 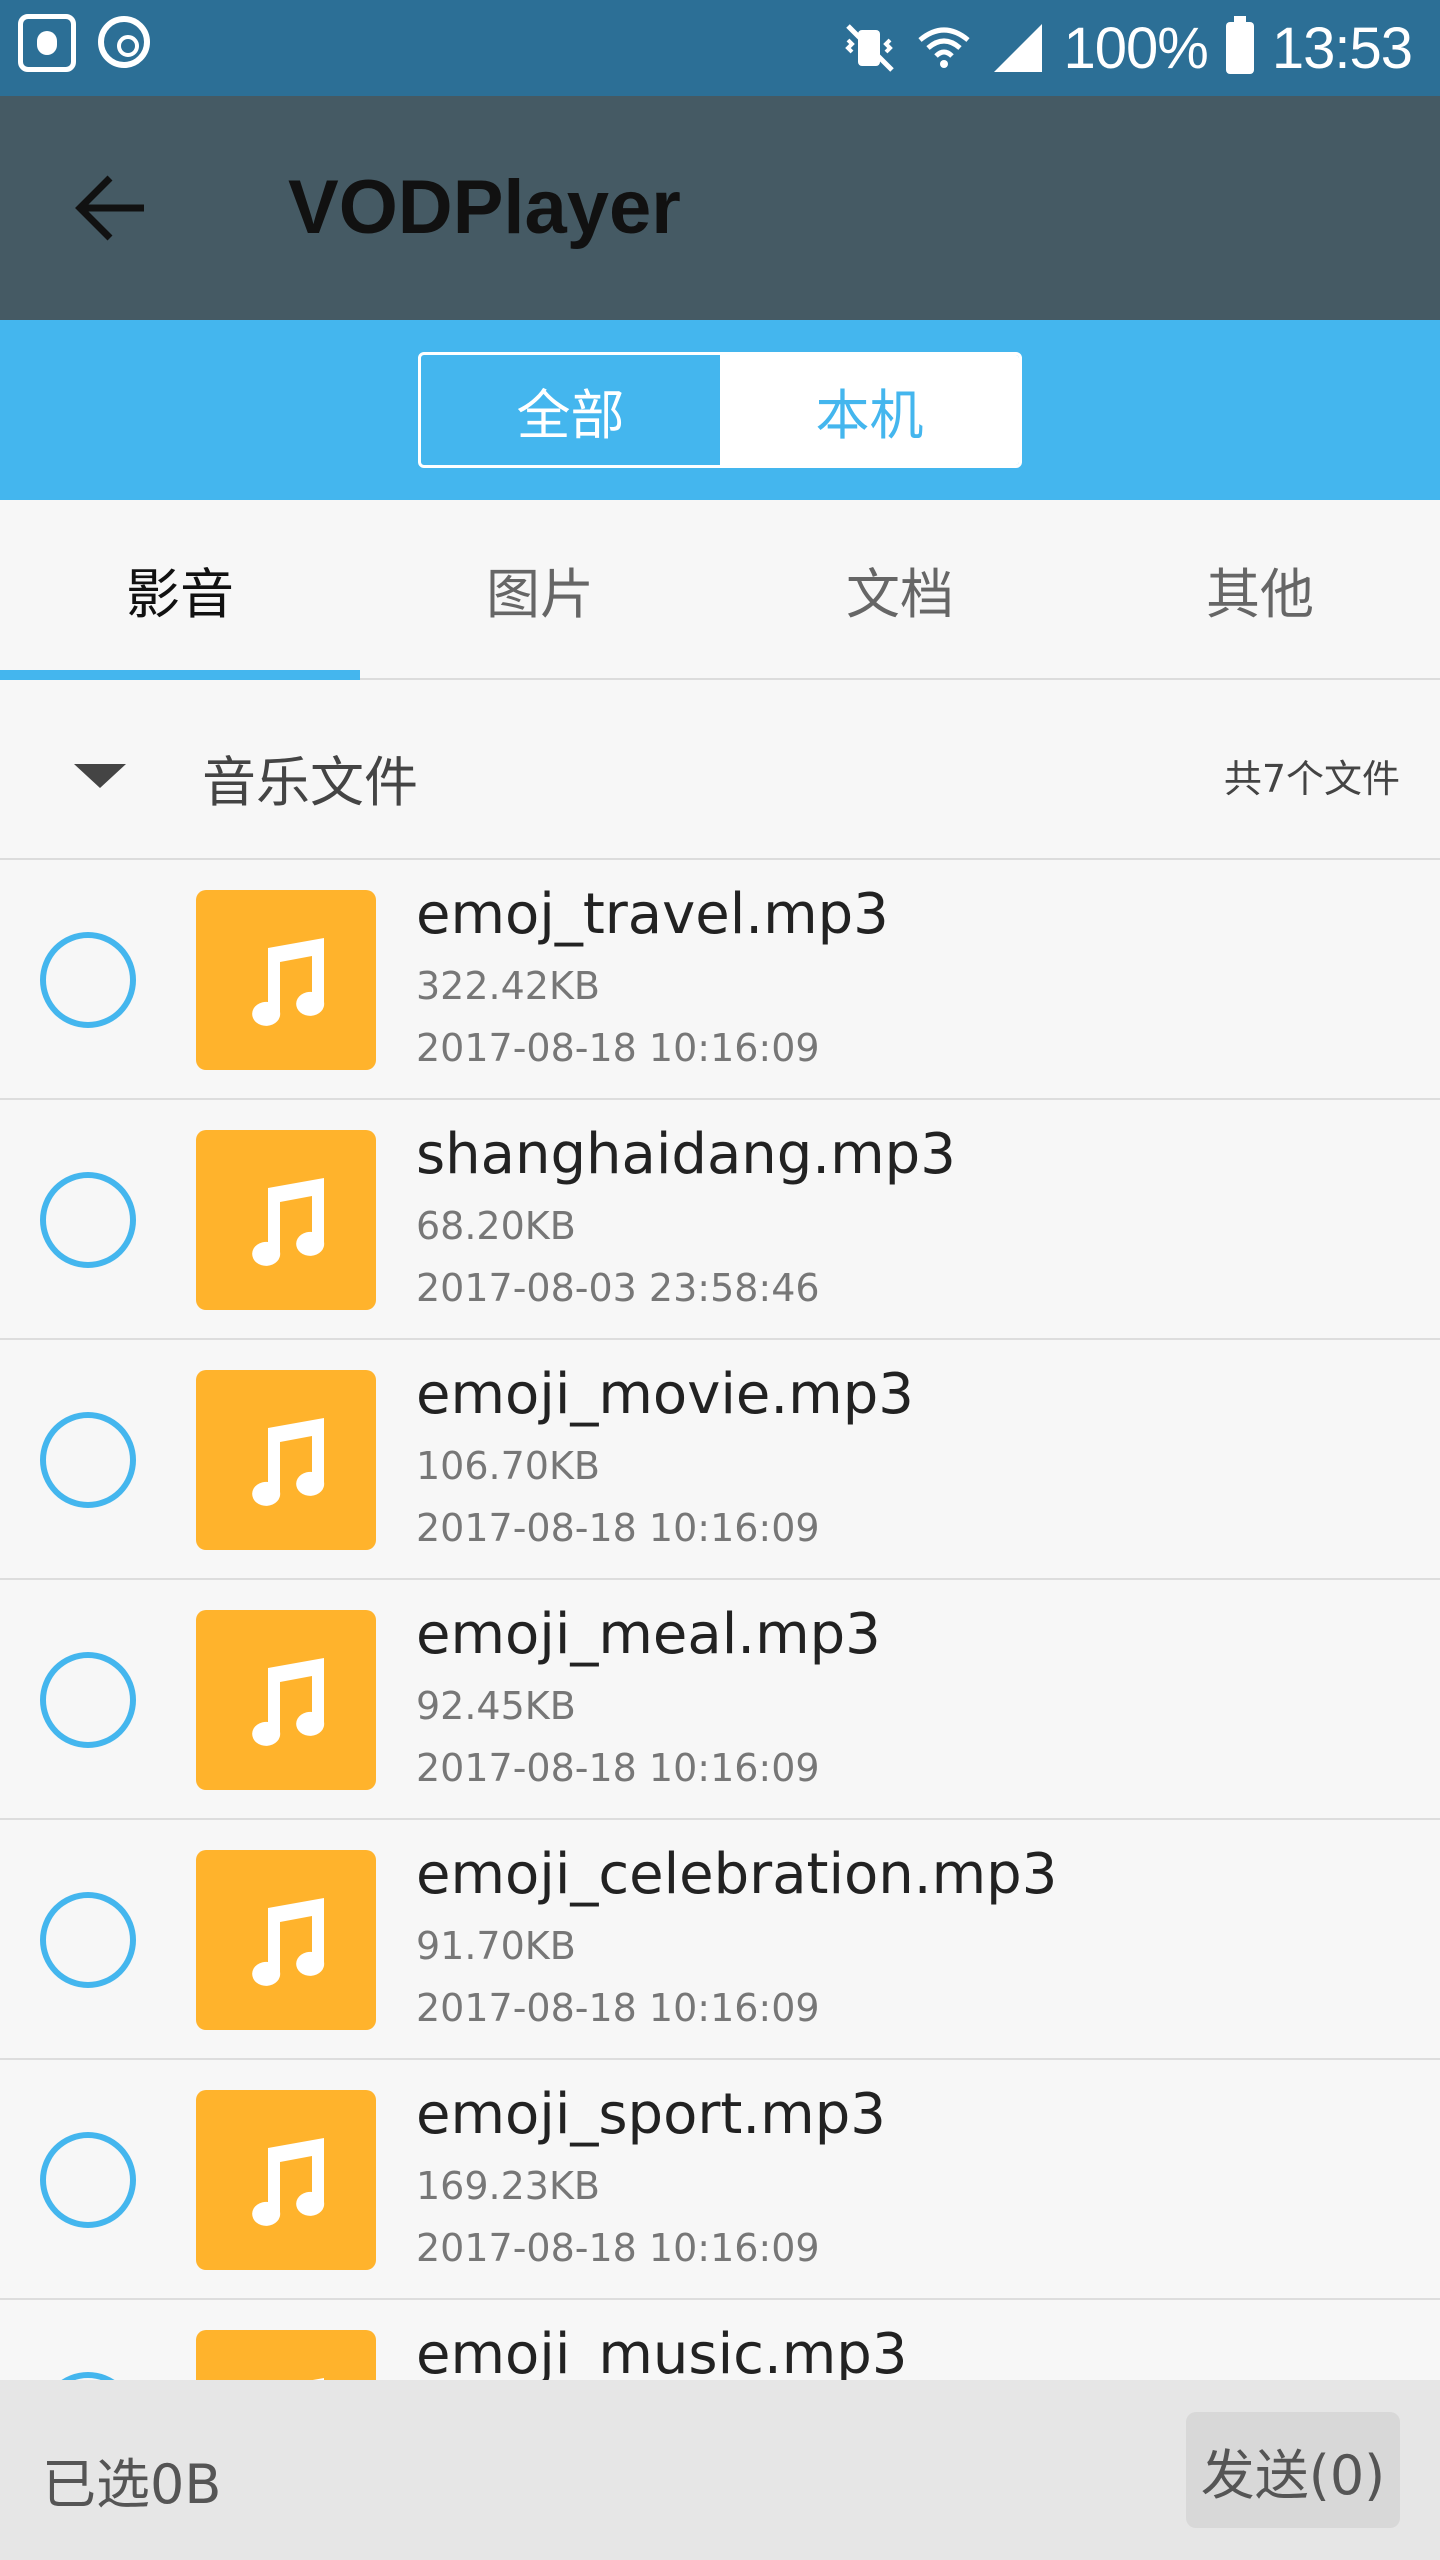 I want to click on page-title: VODPlayer, so click(x=484, y=207).